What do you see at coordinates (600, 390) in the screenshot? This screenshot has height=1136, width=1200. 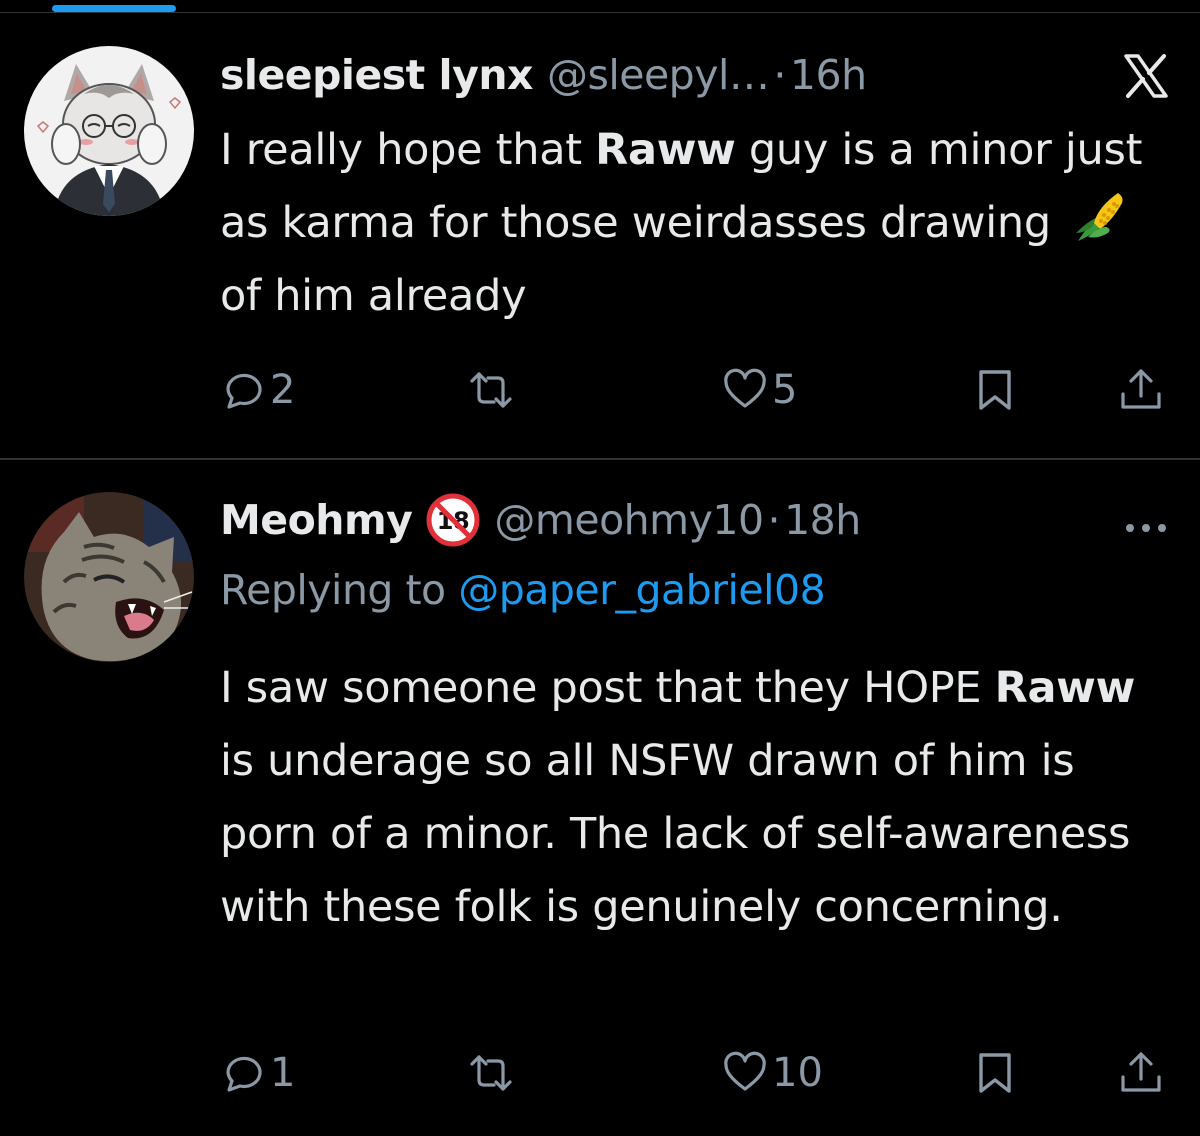 I see `tweet-actions: 2 5` at bounding box center [600, 390].